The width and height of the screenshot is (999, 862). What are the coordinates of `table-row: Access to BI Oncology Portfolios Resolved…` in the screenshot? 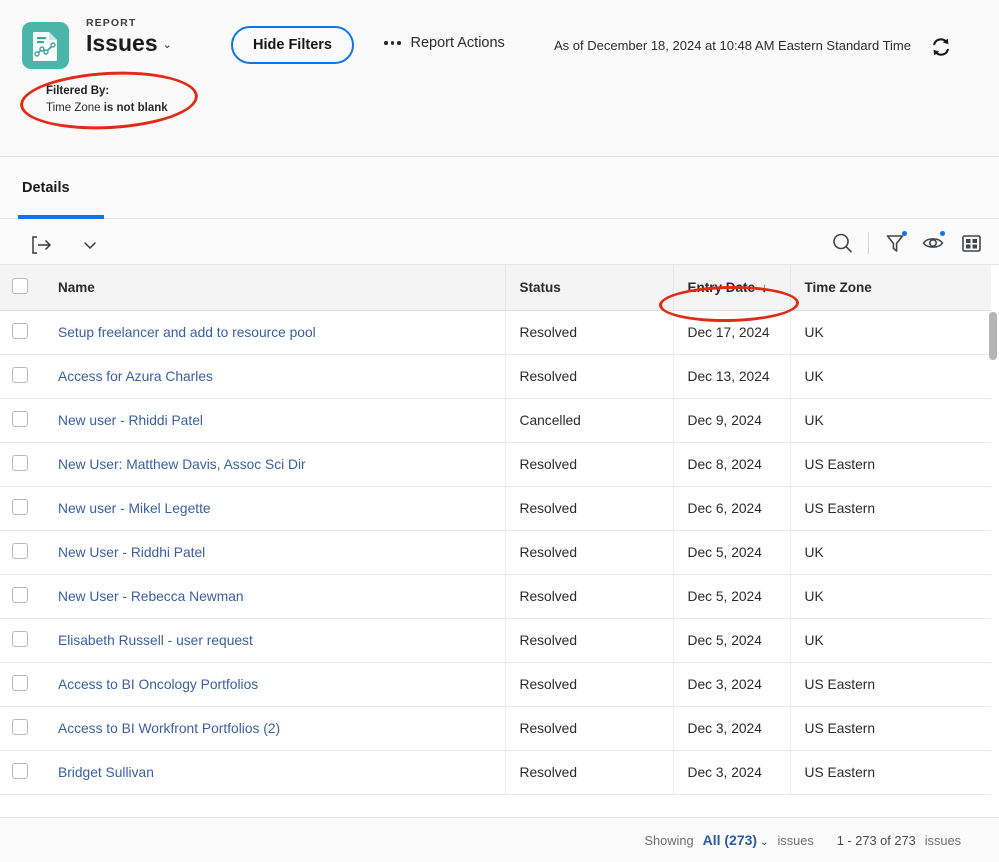 It's located at (495, 684).